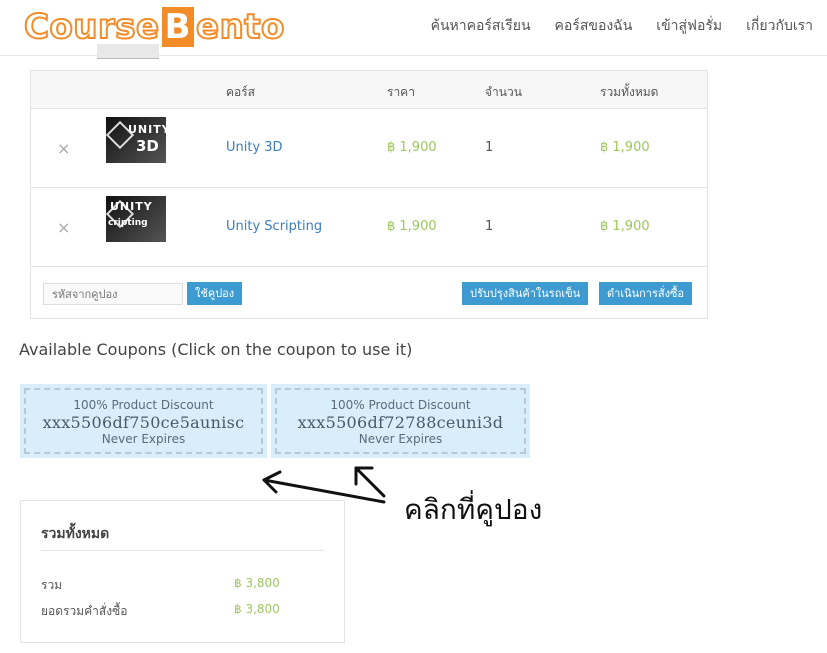 Image resolution: width=827 pixels, height=653 pixels. What do you see at coordinates (473, 509) in the screenshot?
I see `annotation-click-coupon: คลิกที่คูปอง` at bounding box center [473, 509].